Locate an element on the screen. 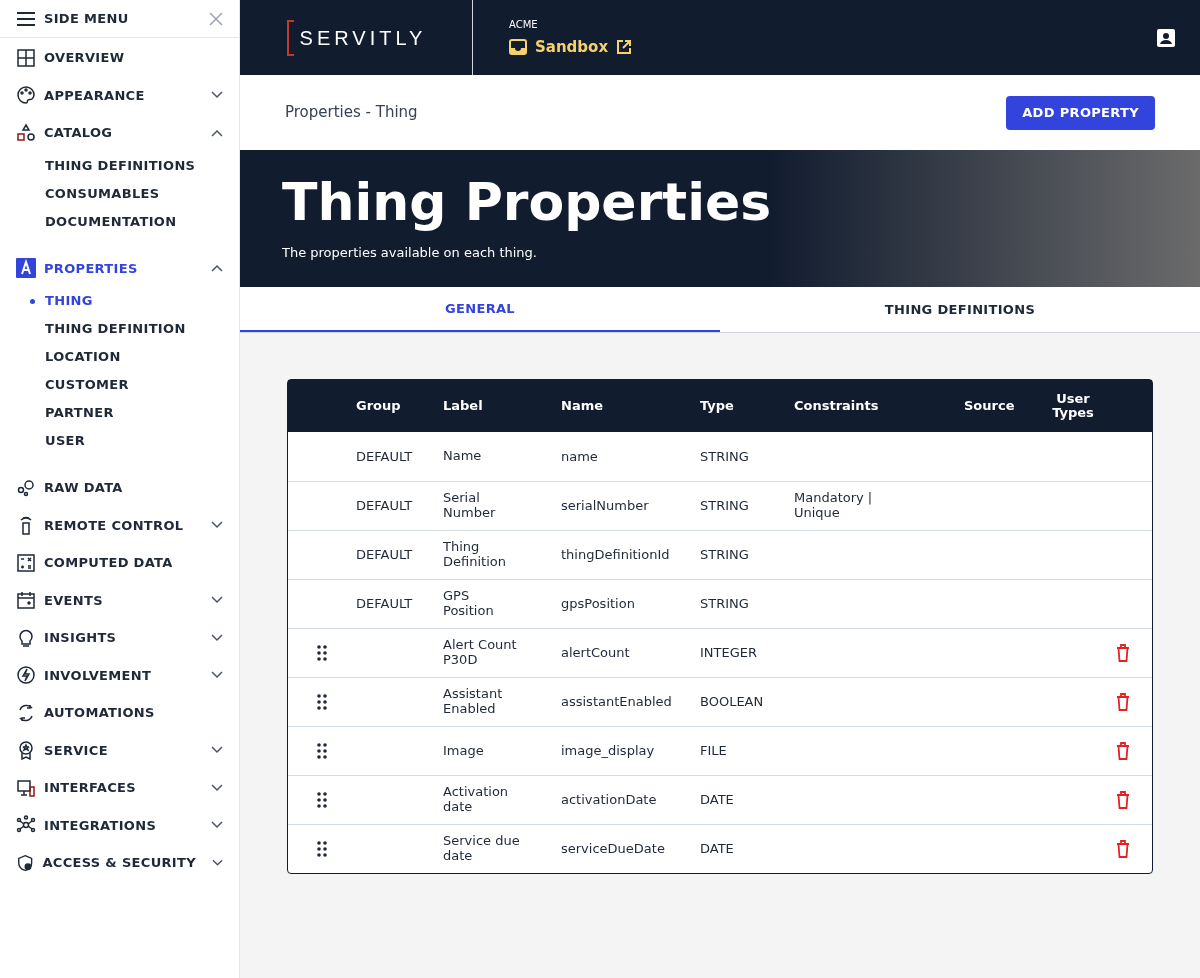  column-header: Source is located at coordinates (990, 406).